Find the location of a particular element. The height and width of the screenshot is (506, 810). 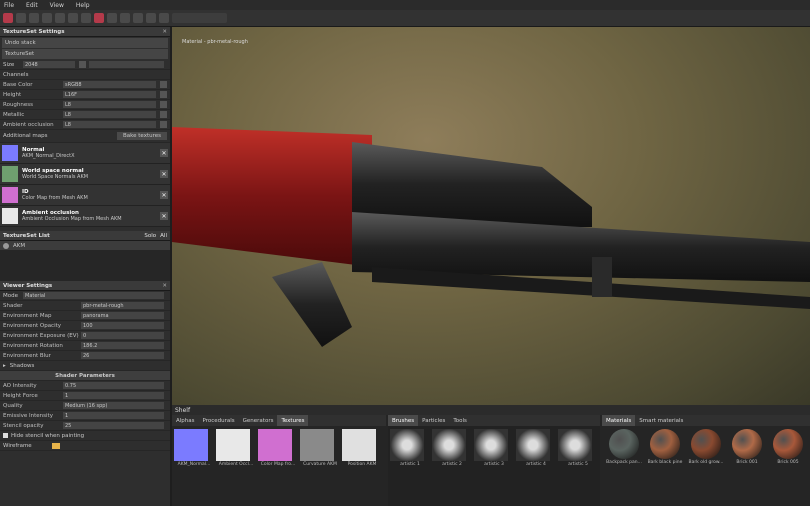

viewer-setting-value: panorama is located at coordinates (122, 315).